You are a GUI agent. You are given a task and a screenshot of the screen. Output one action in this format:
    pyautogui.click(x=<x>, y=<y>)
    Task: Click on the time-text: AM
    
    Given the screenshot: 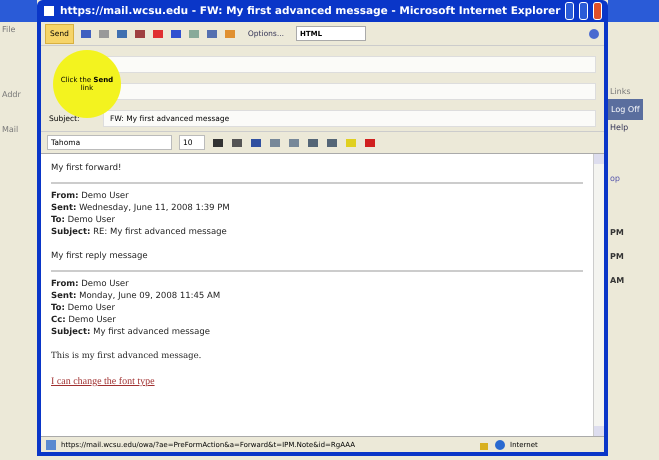 What is the action you would take?
    pyautogui.click(x=617, y=281)
    